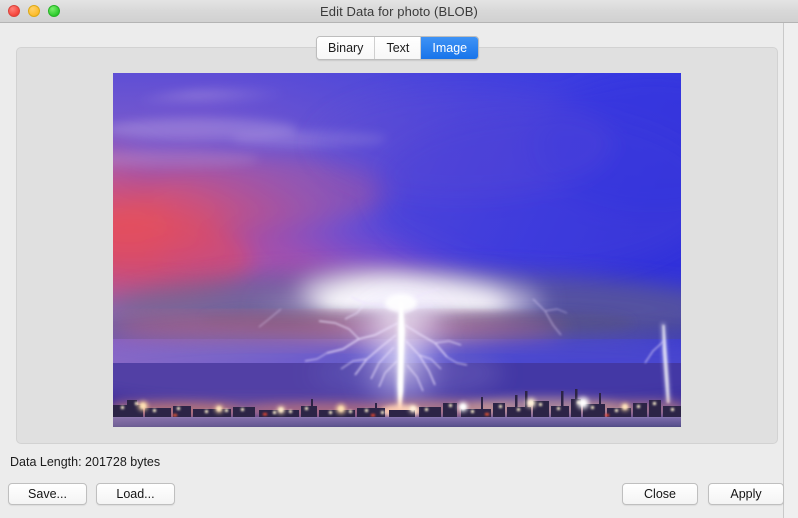 This screenshot has height=518, width=798. I want to click on view-mode-tabs: Binary Text Image, so click(398, 48).